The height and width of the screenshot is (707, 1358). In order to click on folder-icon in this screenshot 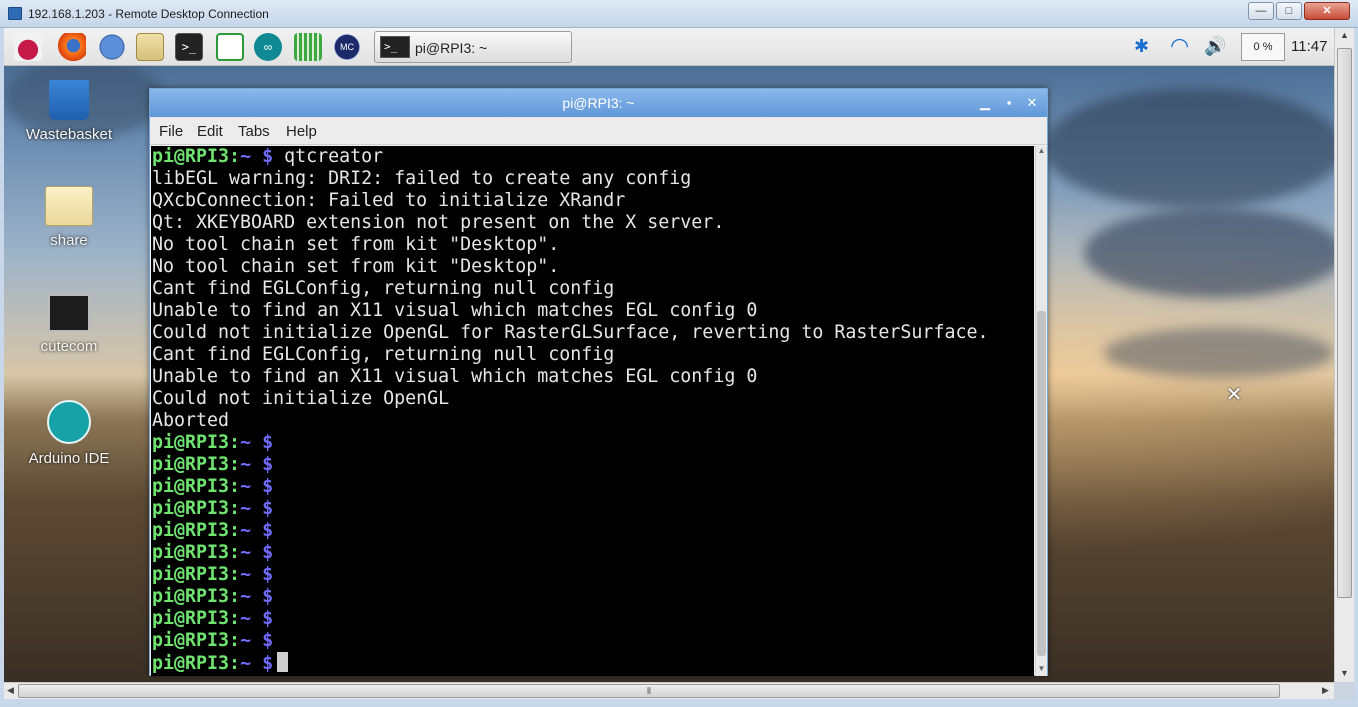, I will do `click(69, 206)`.